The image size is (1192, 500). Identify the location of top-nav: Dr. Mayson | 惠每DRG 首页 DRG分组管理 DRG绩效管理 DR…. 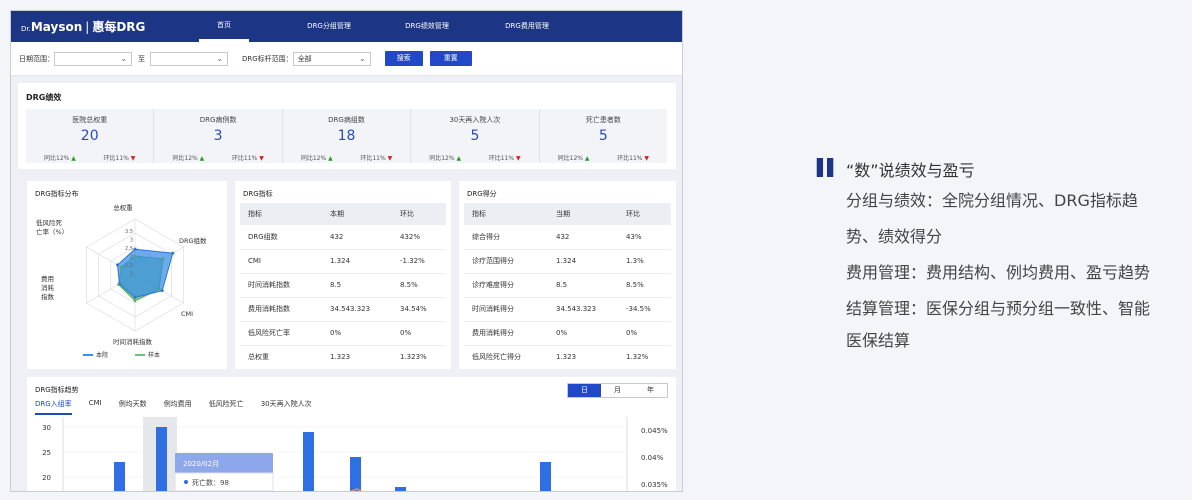
(346, 26).